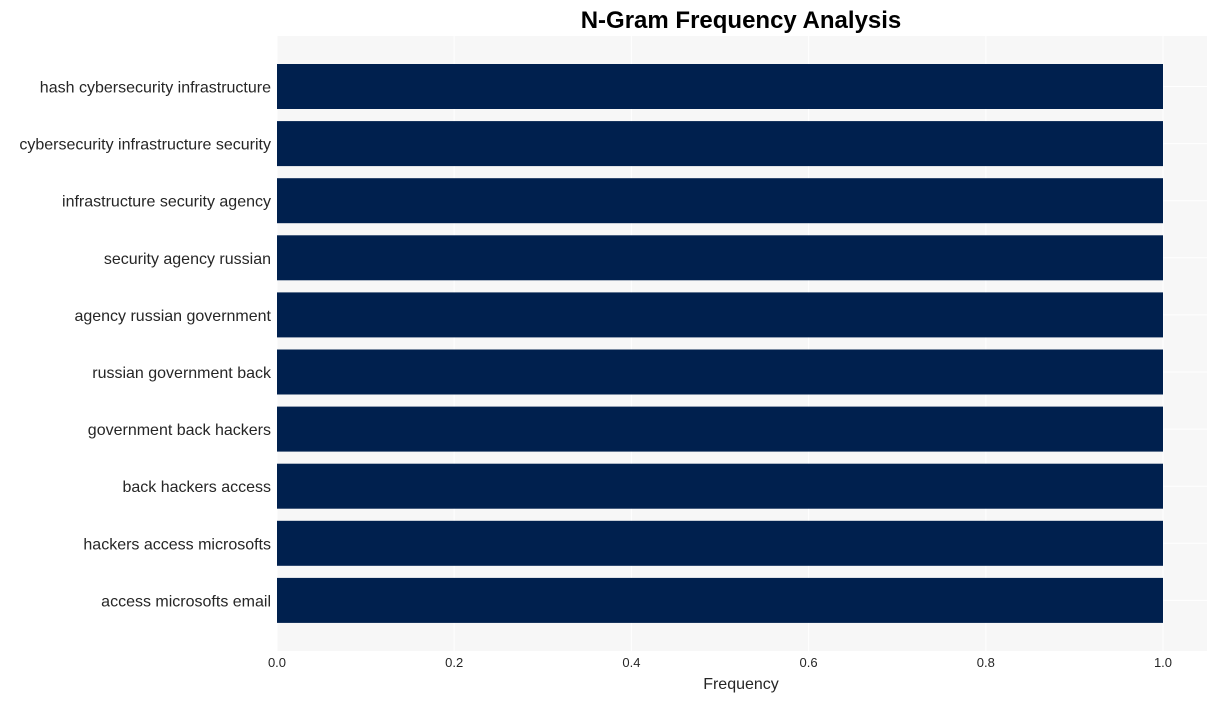 The image size is (1216, 701). What do you see at coordinates (986, 662) in the screenshot?
I see `x-tick-label: 0.8` at bounding box center [986, 662].